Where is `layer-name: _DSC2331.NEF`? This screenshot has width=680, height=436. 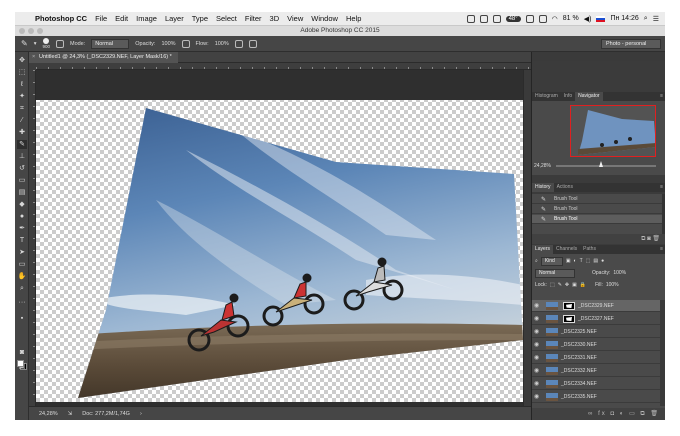
layer-name: _DSC2331.NEF is located at coordinates (579, 358).